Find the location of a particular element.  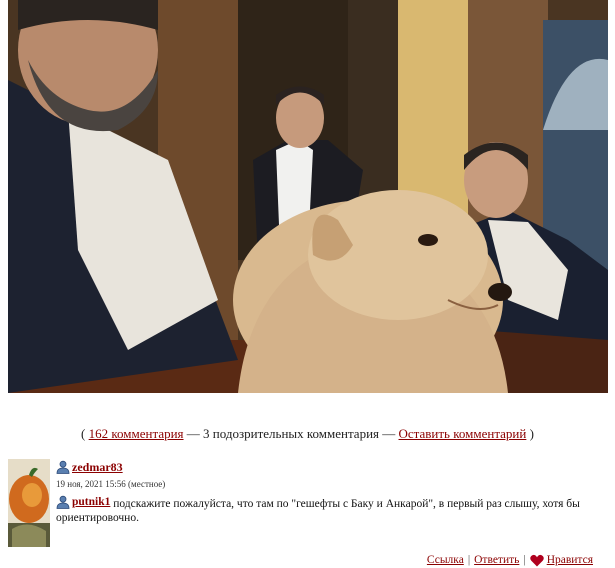

reply-to-user-link: putnik1 is located at coordinates (91, 502).